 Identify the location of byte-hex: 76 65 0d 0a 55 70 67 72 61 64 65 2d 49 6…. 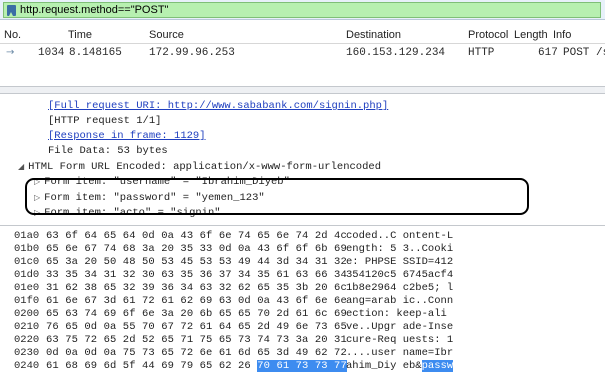
(196, 327).